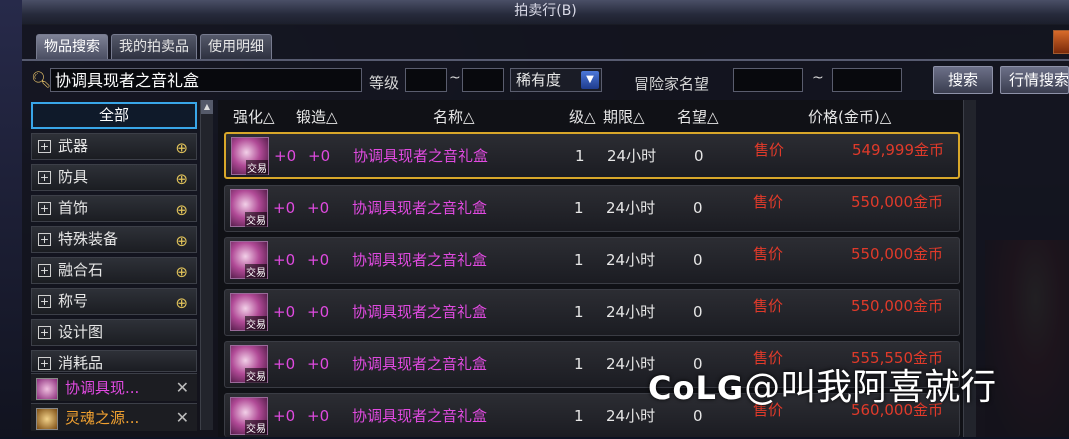 The width and height of the screenshot is (1069, 439). What do you see at coordinates (963, 80) in the screenshot?
I see `search-button: 搜索` at bounding box center [963, 80].